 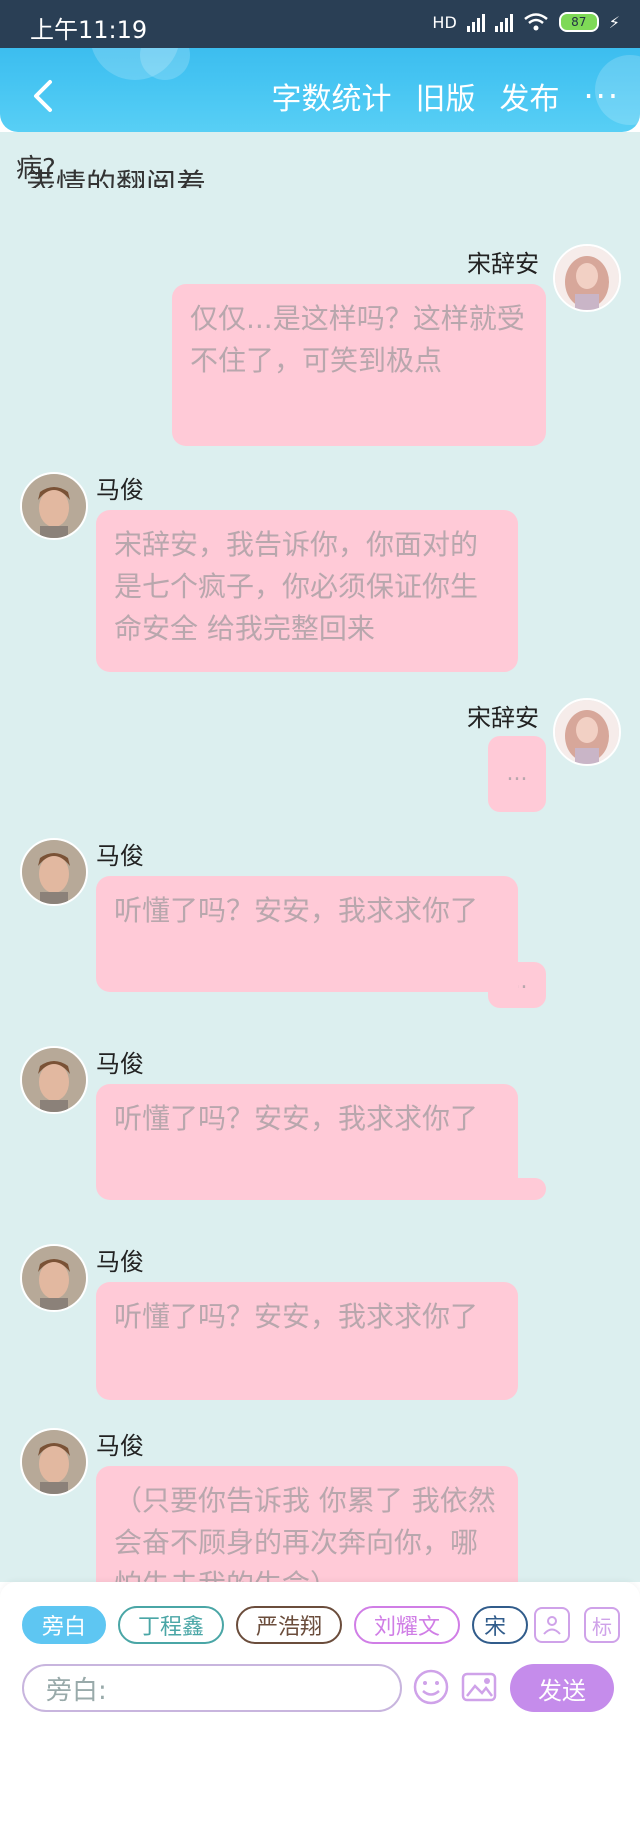 I want to click on status-time: 上午11:19, so click(x=89, y=30).